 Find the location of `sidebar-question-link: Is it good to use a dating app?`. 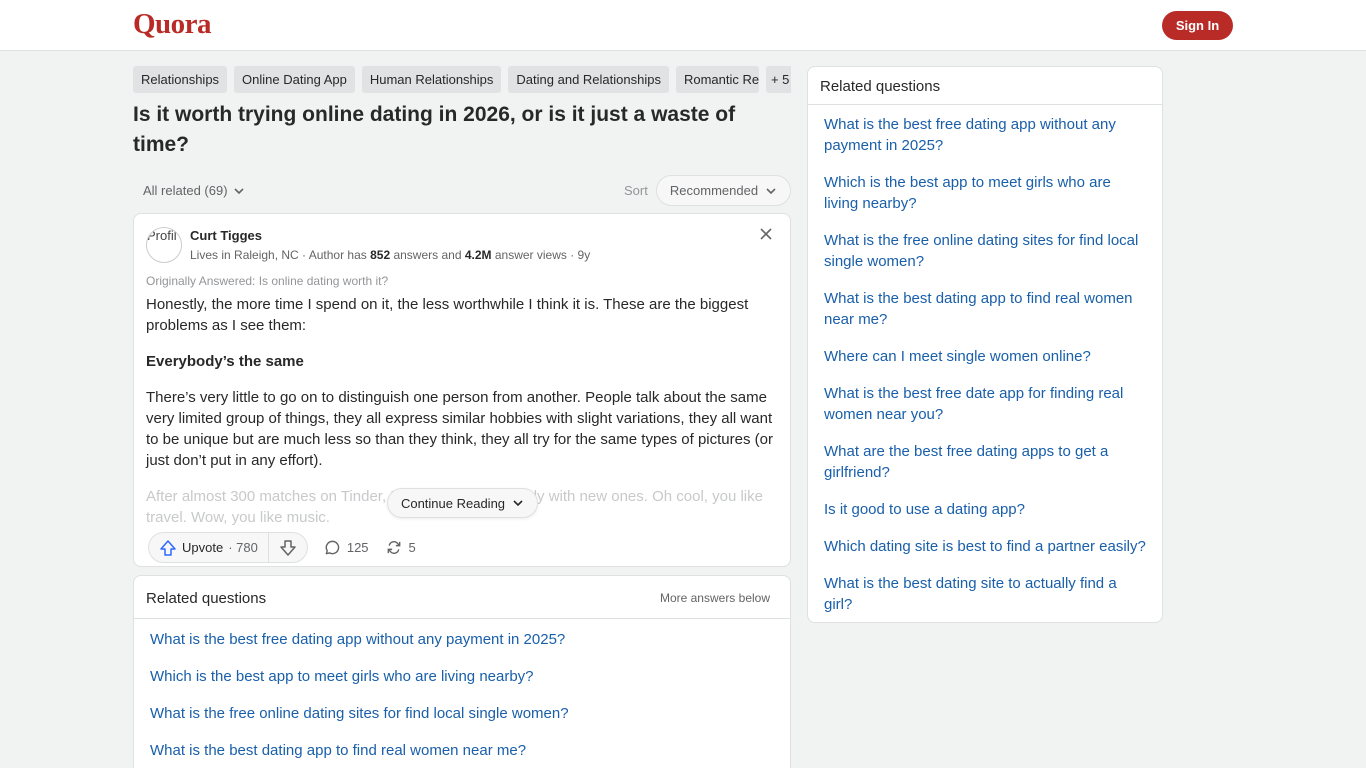

sidebar-question-link: Is it good to use a dating app? is located at coordinates (985, 509).